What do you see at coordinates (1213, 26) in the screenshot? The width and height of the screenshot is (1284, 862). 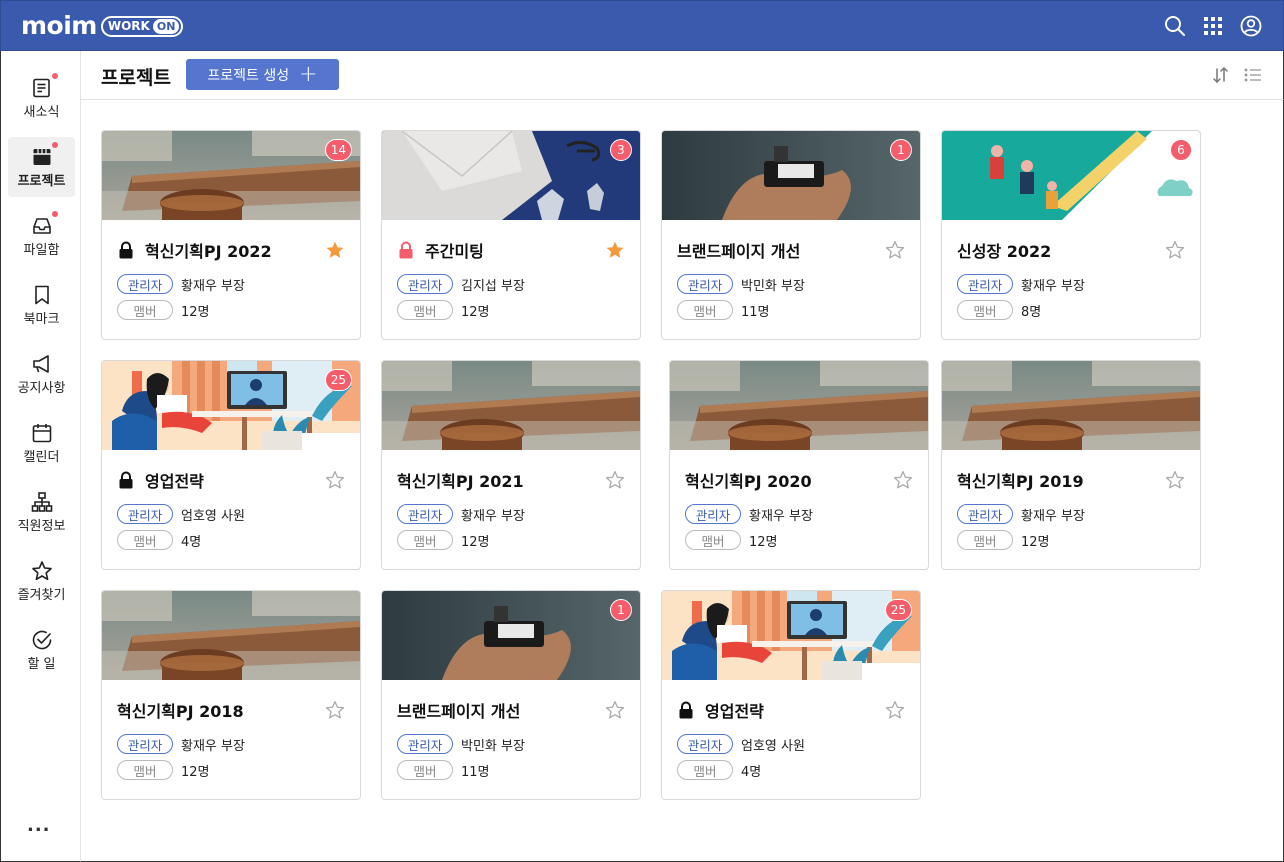 I see `apps-grid-icon` at bounding box center [1213, 26].